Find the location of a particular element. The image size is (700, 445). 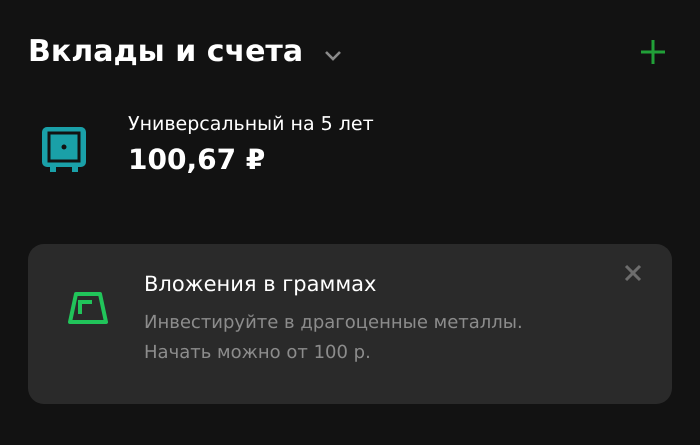

chevron-down-icon is located at coordinates (333, 56).